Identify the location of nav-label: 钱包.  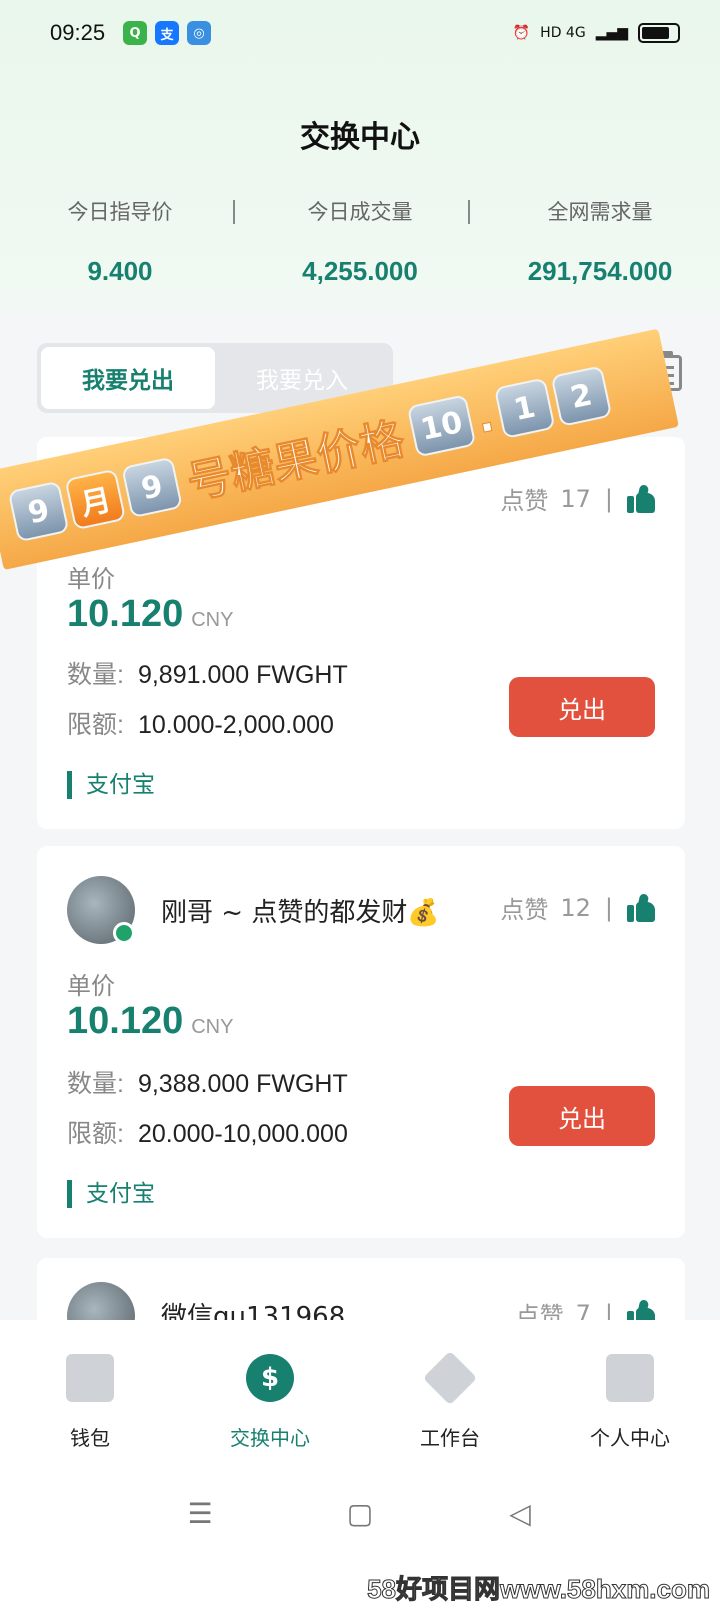
(90, 1438).